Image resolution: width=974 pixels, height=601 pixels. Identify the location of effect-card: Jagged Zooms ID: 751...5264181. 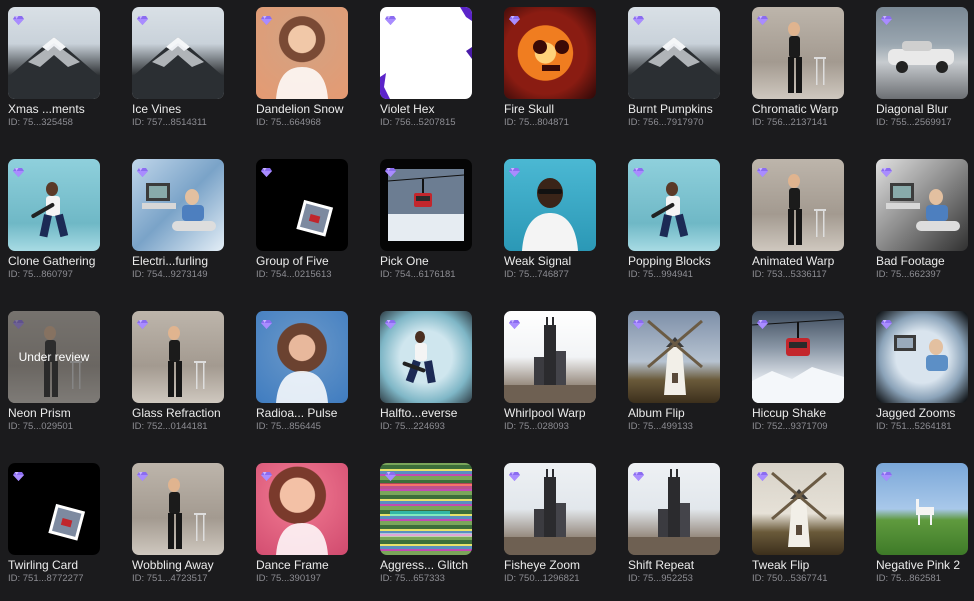
(922, 379).